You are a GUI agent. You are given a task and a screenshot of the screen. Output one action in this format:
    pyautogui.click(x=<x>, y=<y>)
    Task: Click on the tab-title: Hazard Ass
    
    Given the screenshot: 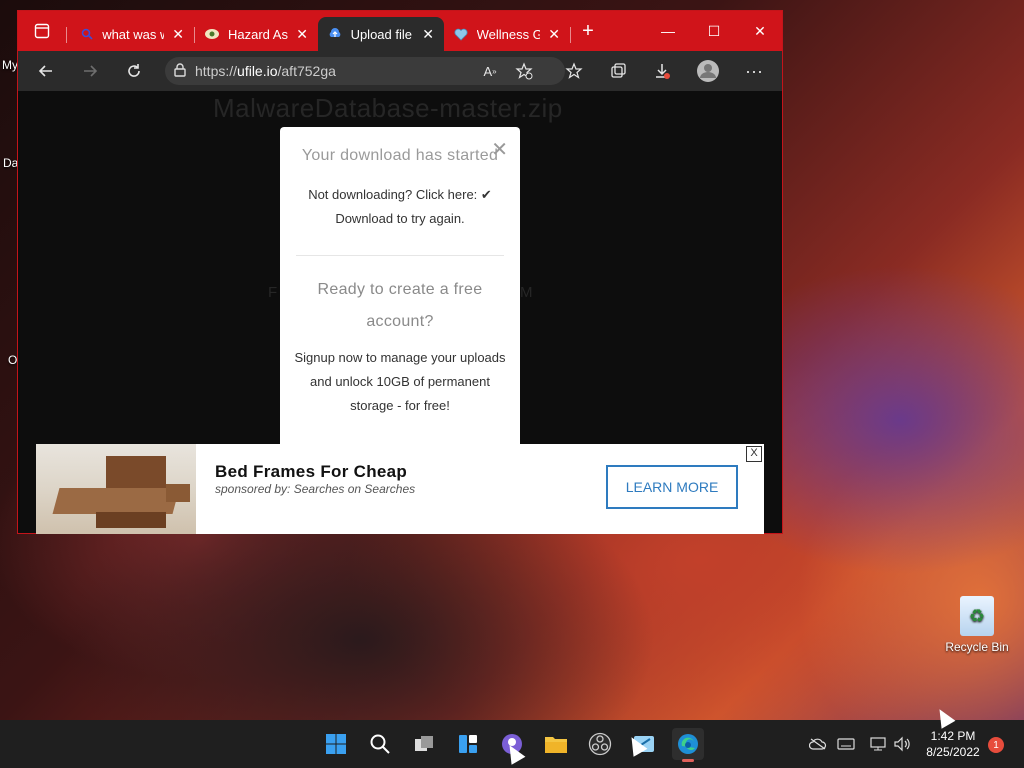 What is the action you would take?
    pyautogui.click(x=258, y=34)
    